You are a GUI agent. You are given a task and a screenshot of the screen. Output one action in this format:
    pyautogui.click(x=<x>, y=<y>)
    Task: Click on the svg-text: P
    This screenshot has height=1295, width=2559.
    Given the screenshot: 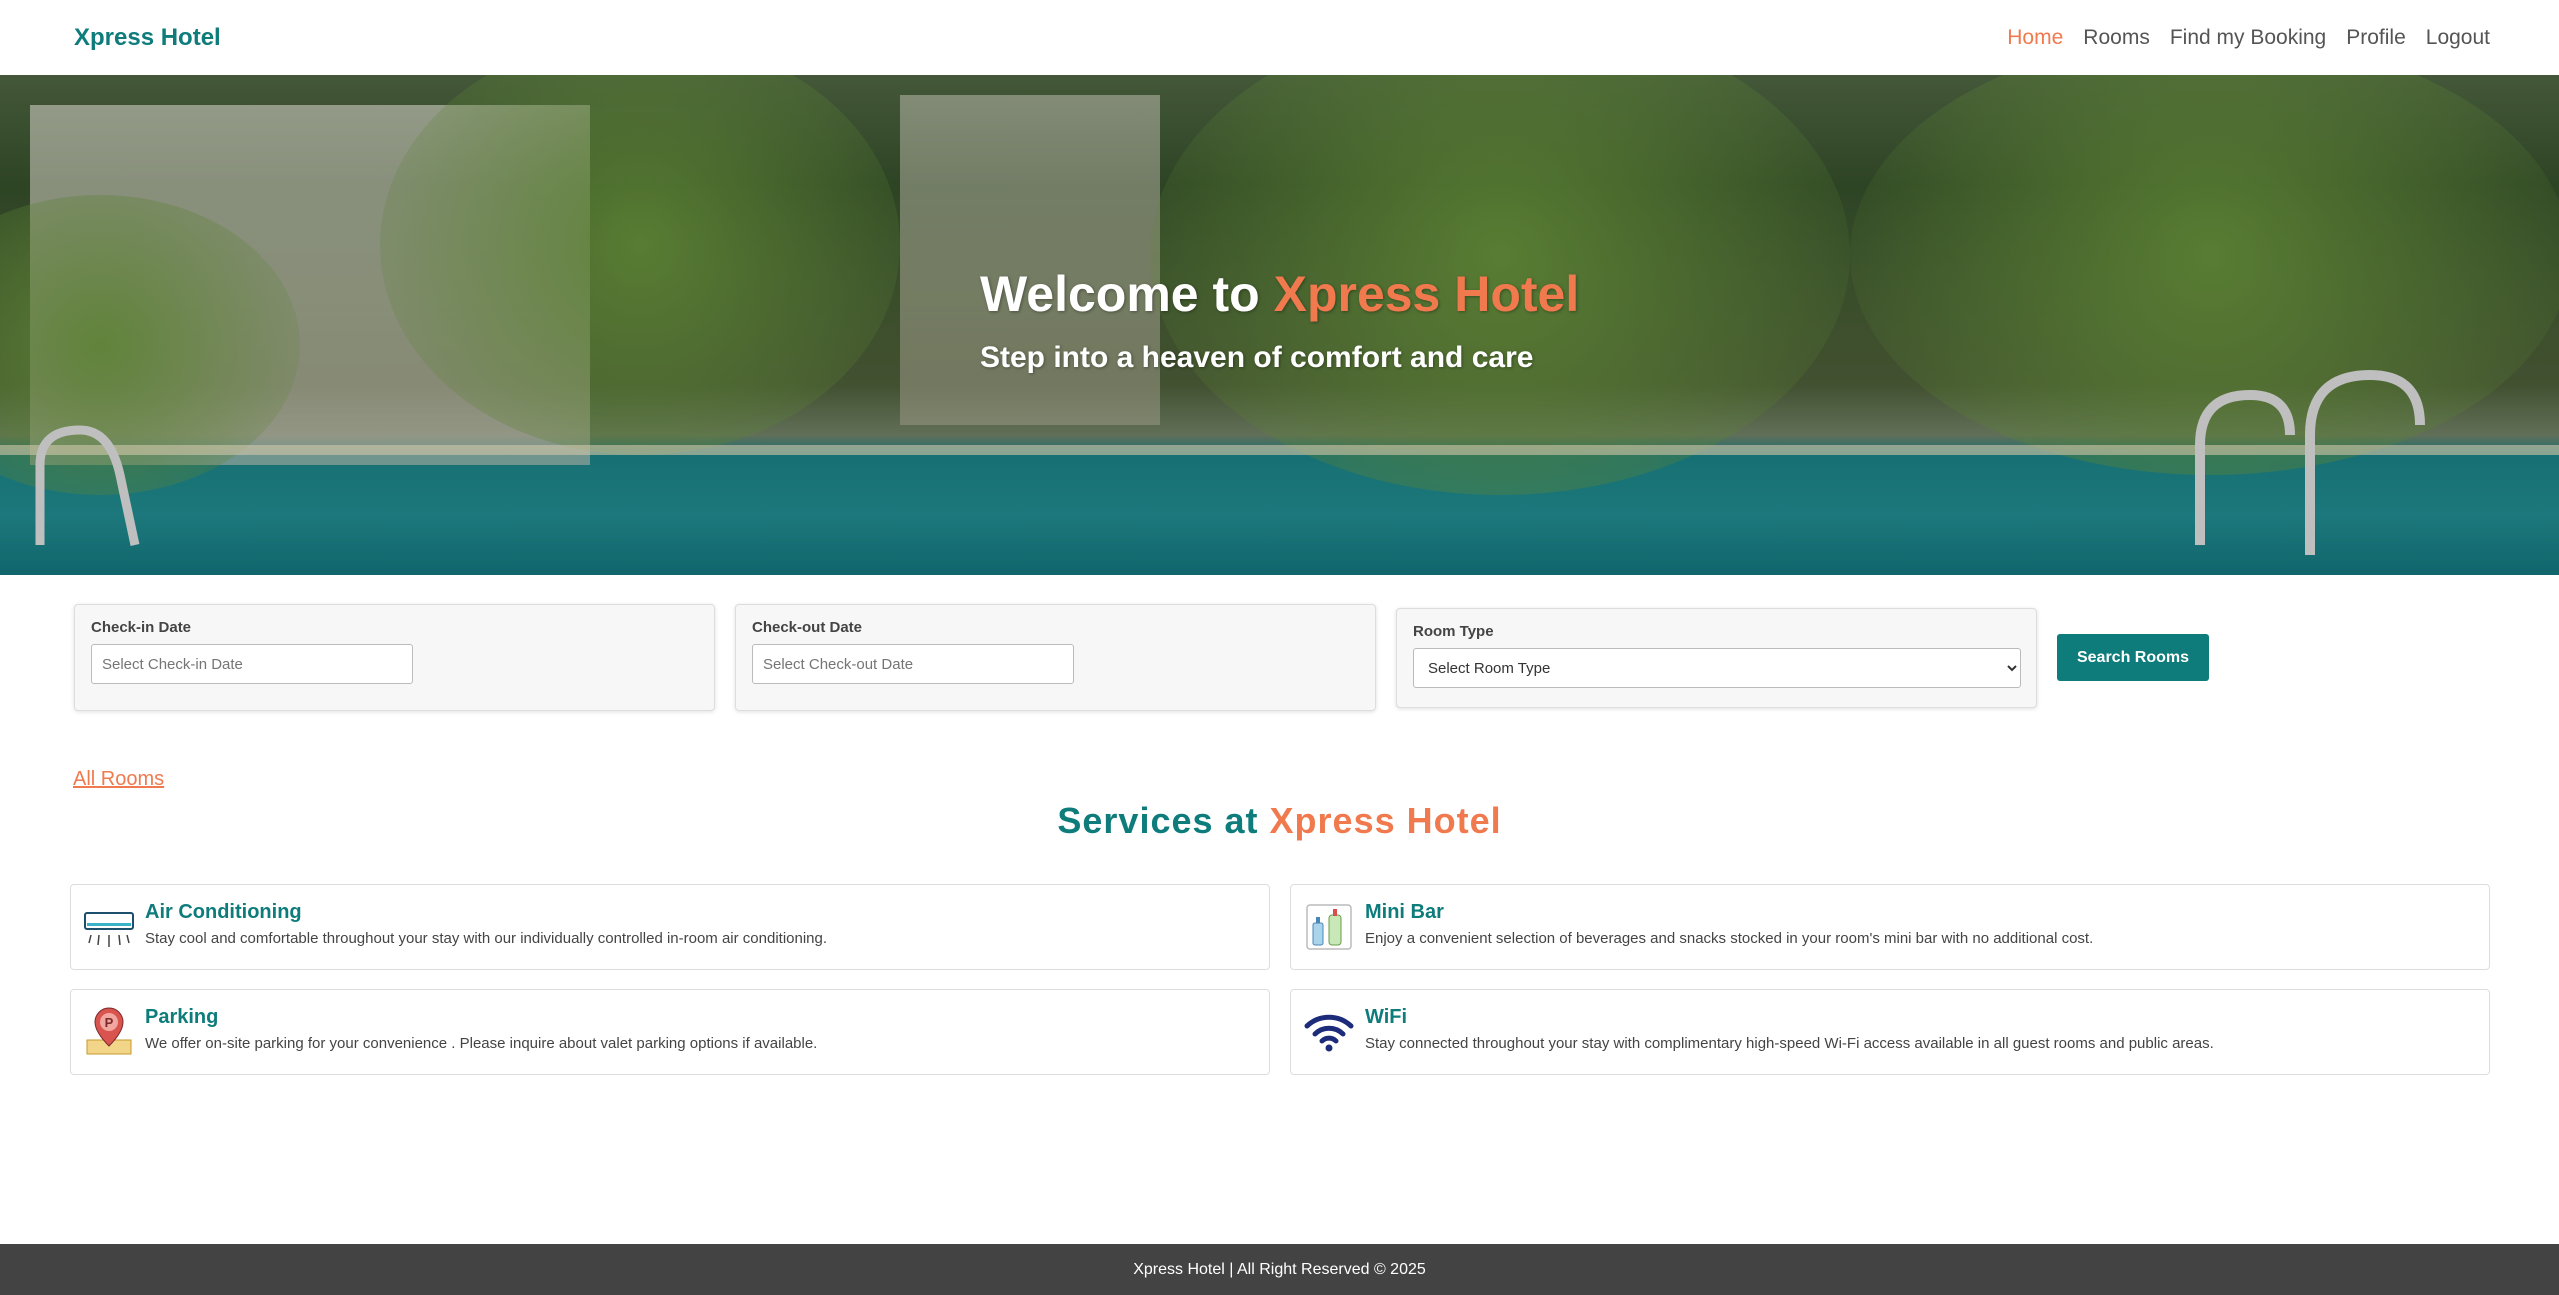 What is the action you would take?
    pyautogui.click(x=109, y=1022)
    